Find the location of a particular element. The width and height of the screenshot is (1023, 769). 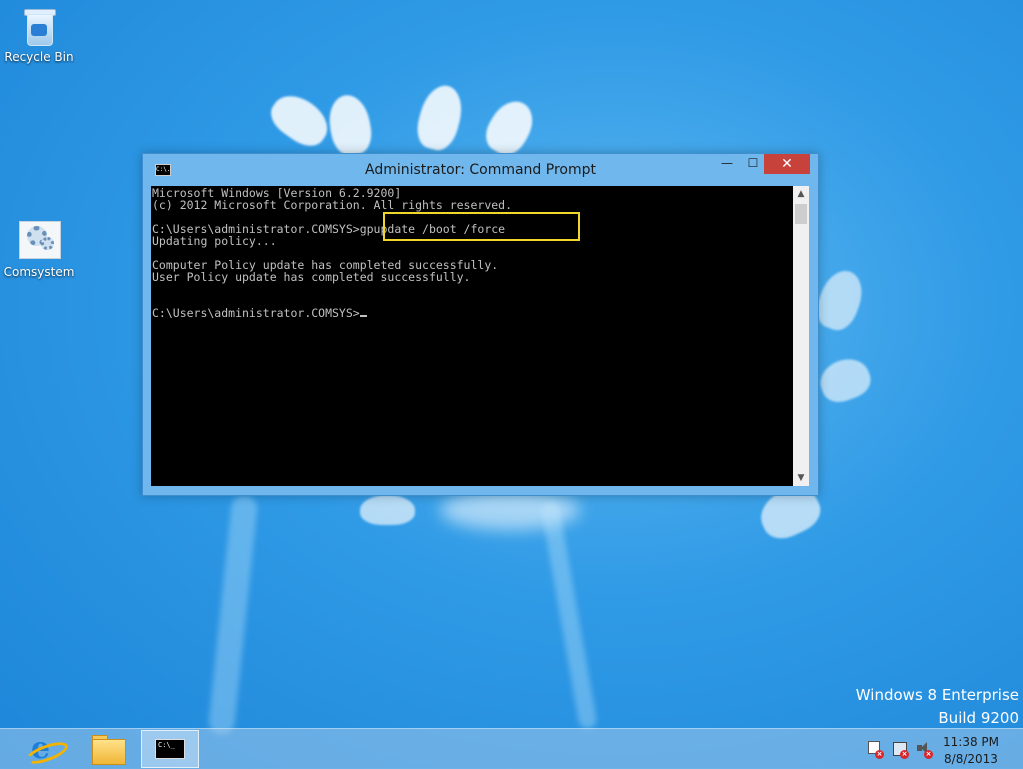

clock-time: 11:38 PM is located at coordinates (971, 742).